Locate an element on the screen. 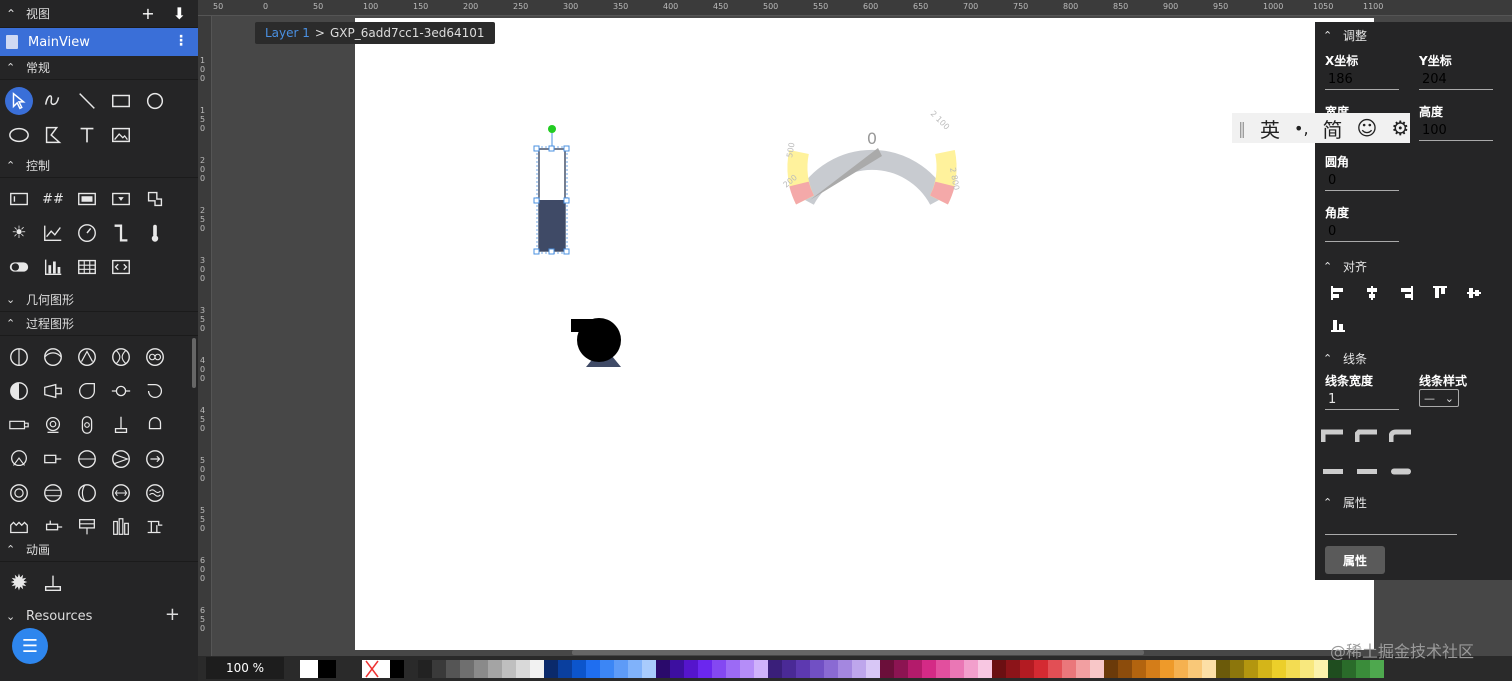  section-line: ⌃ 线条 is located at coordinates (1345, 358).